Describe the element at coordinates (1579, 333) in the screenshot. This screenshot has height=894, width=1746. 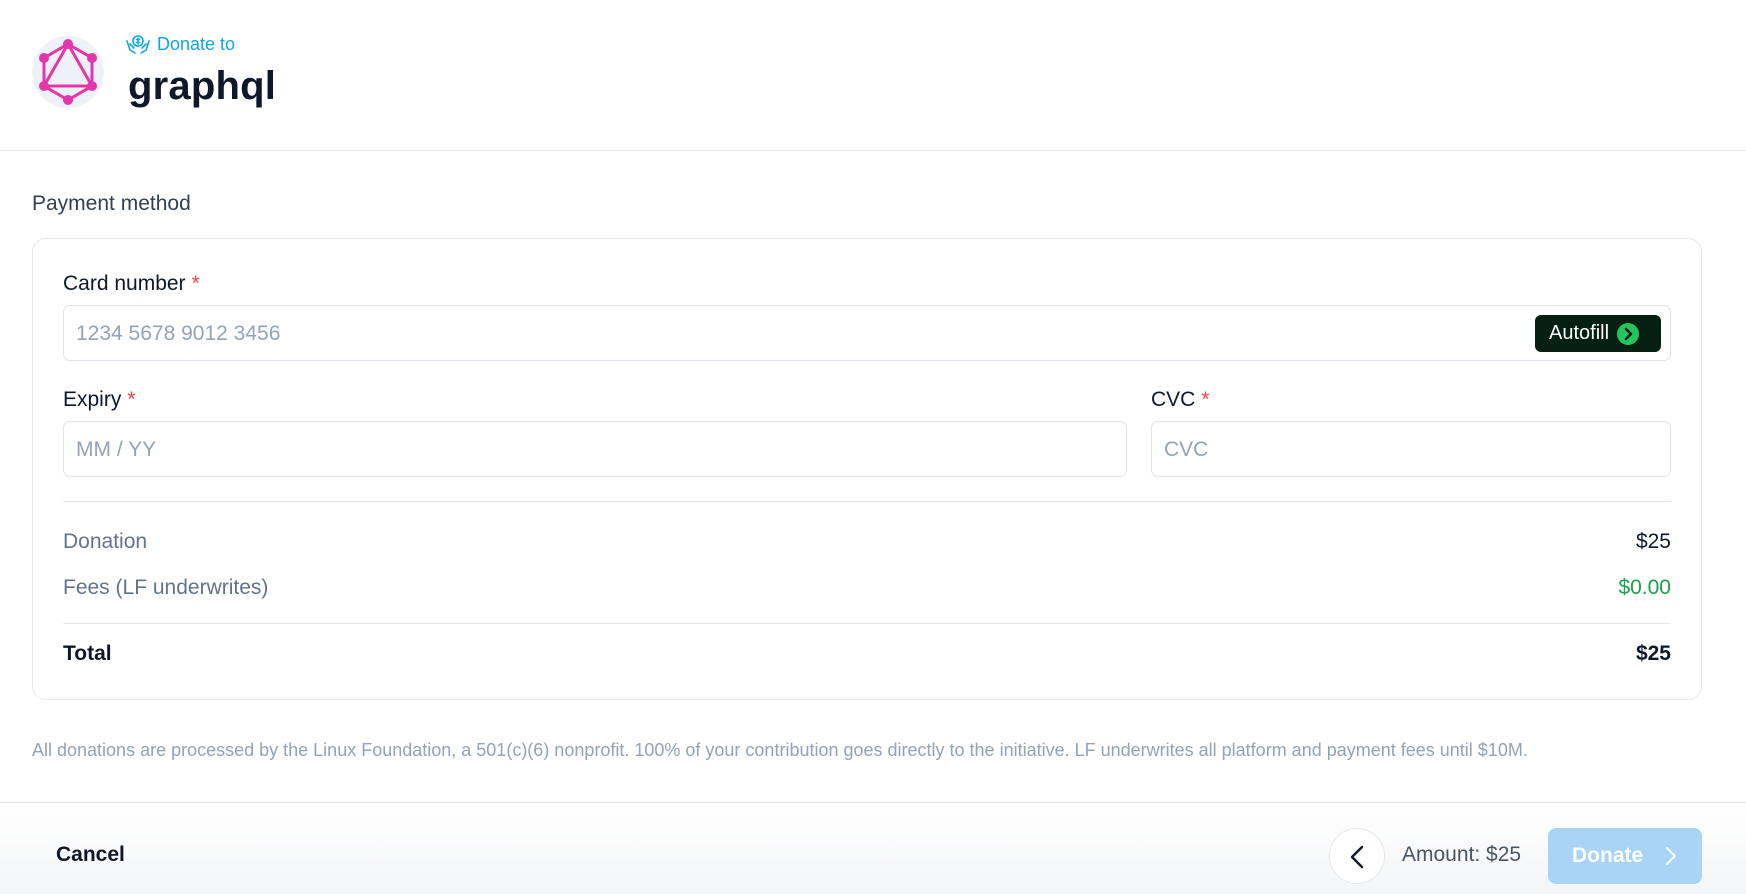
I see `autofill-label: Autofill` at that location.